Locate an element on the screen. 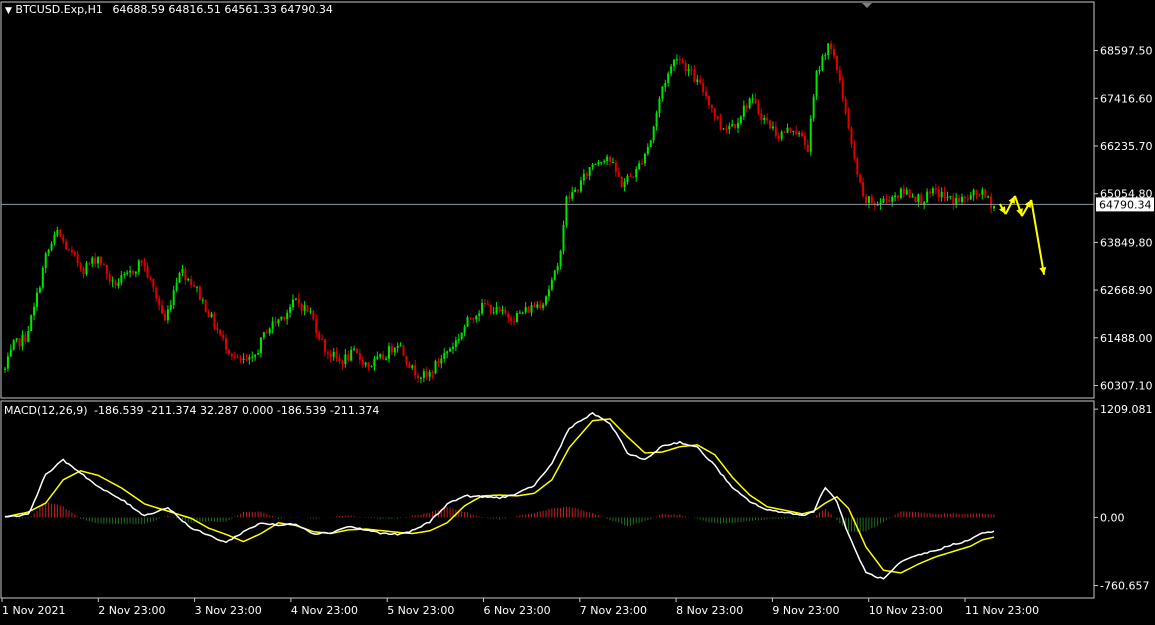 The width and height of the screenshot is (1155, 625). price-axis-label: 68597.50 is located at coordinates (1126, 51).